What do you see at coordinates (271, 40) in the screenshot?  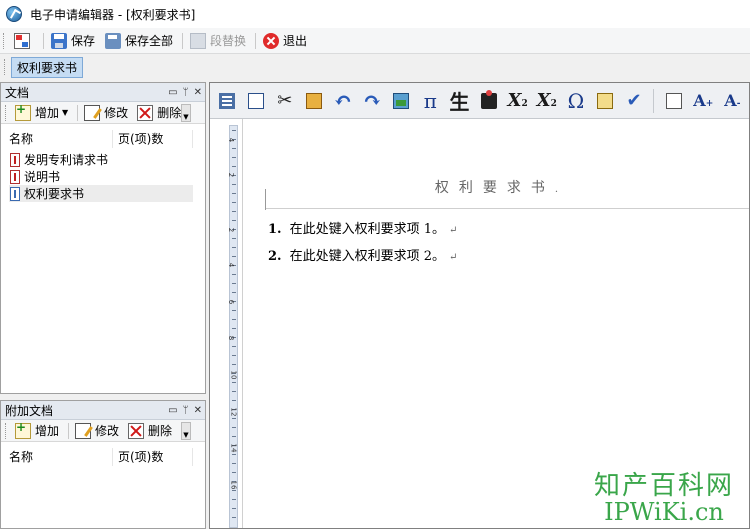 I see `exit-icon` at bounding box center [271, 40].